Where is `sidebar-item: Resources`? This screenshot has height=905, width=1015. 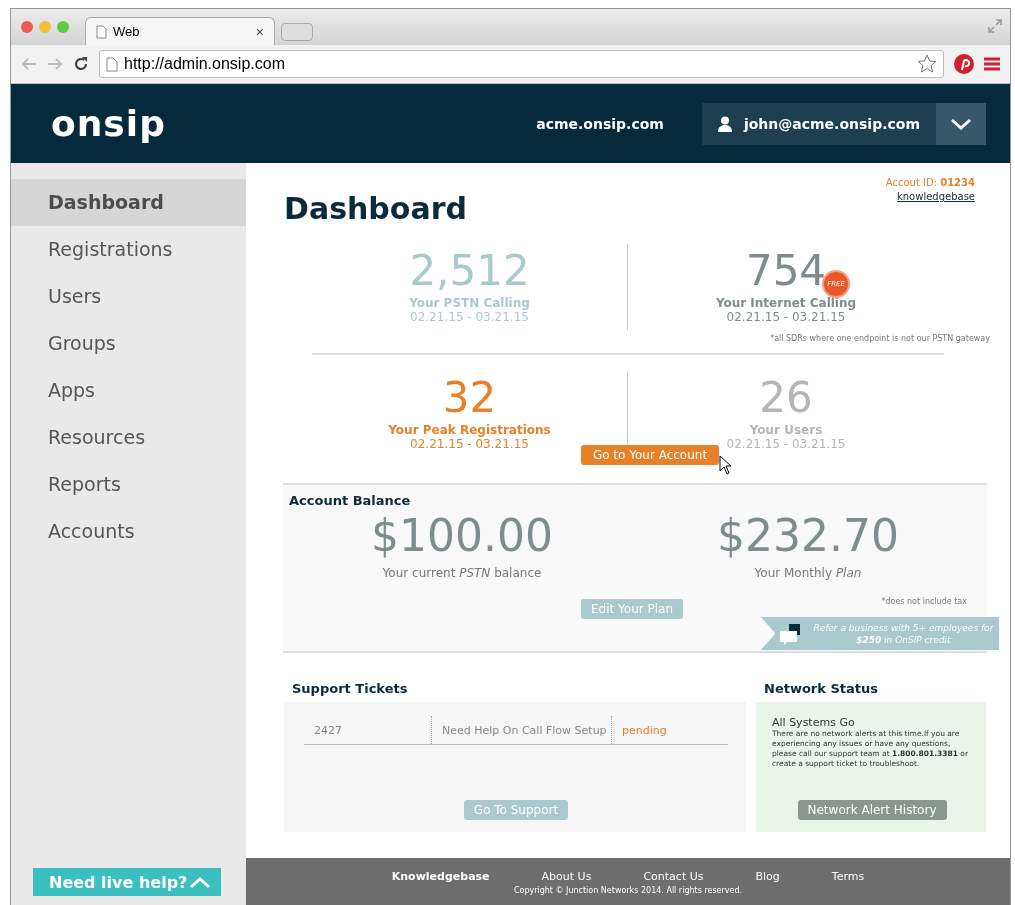
sidebar-item: Resources is located at coordinates (128, 437).